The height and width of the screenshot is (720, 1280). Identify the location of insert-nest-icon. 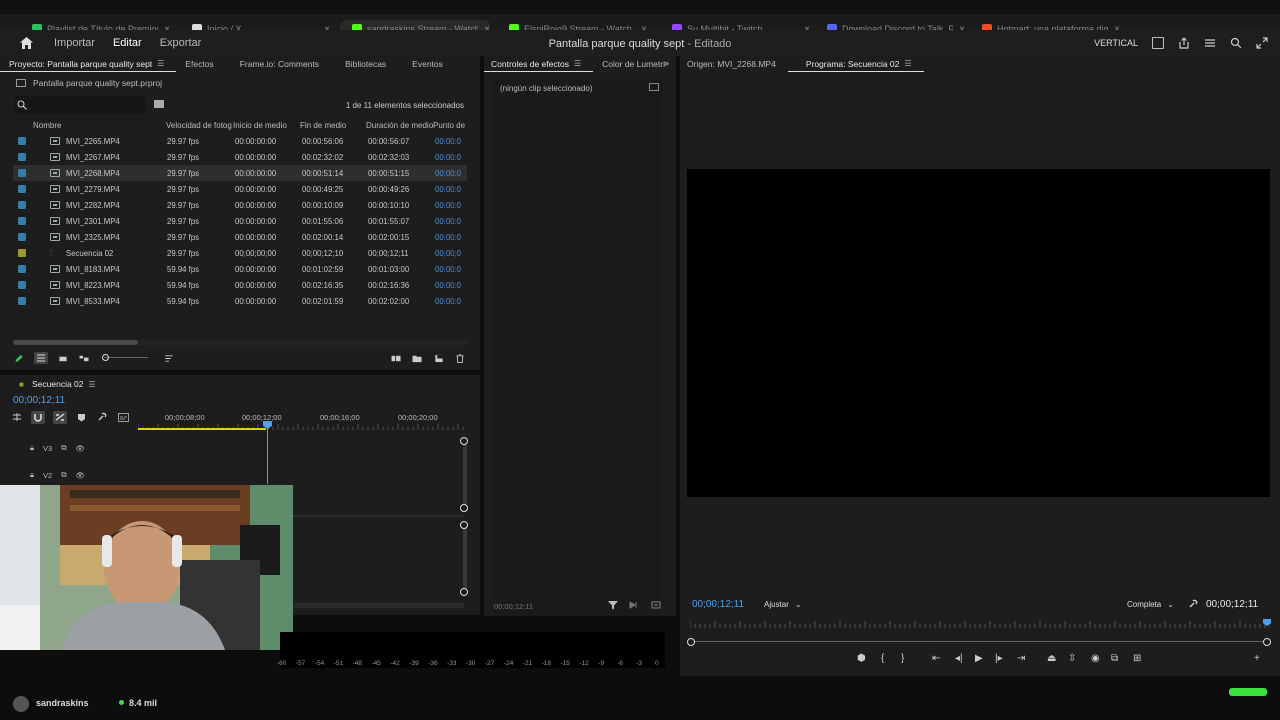
(17, 417).